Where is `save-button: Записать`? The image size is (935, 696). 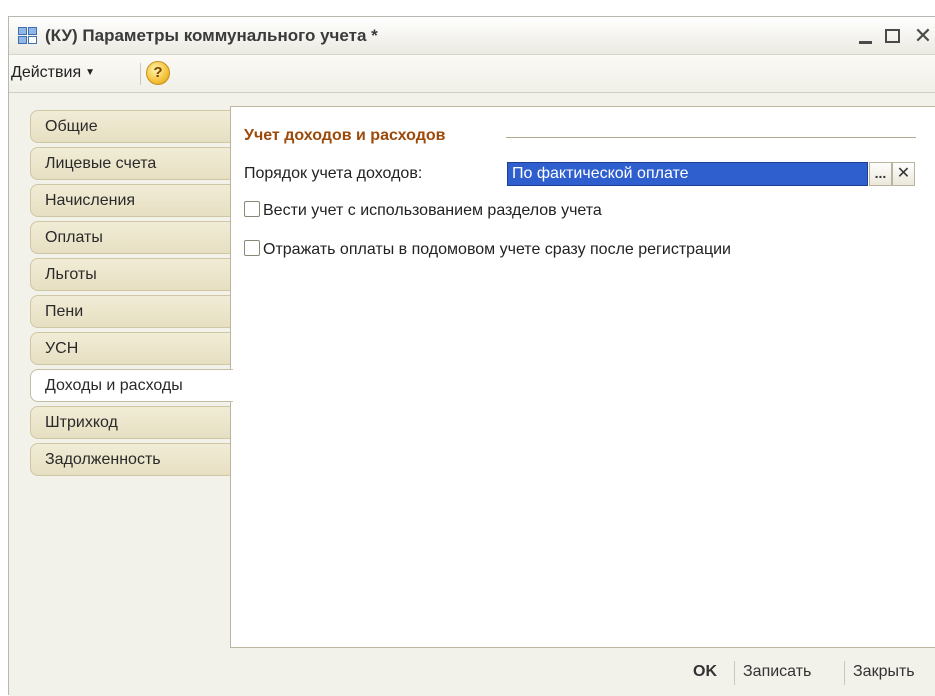
save-button: Записать is located at coordinates (777, 672).